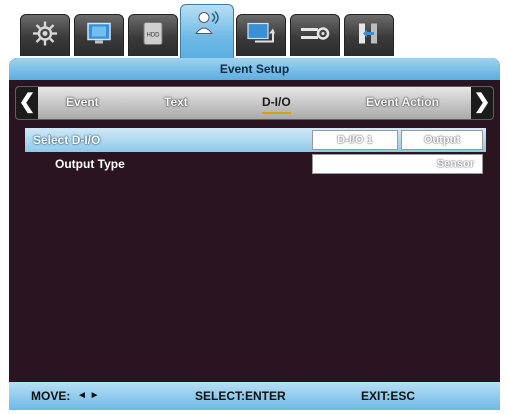  I want to click on status-bar: MOVE: ◄ ► SELECT:ENTER EXIT:ESC, so click(254, 396).